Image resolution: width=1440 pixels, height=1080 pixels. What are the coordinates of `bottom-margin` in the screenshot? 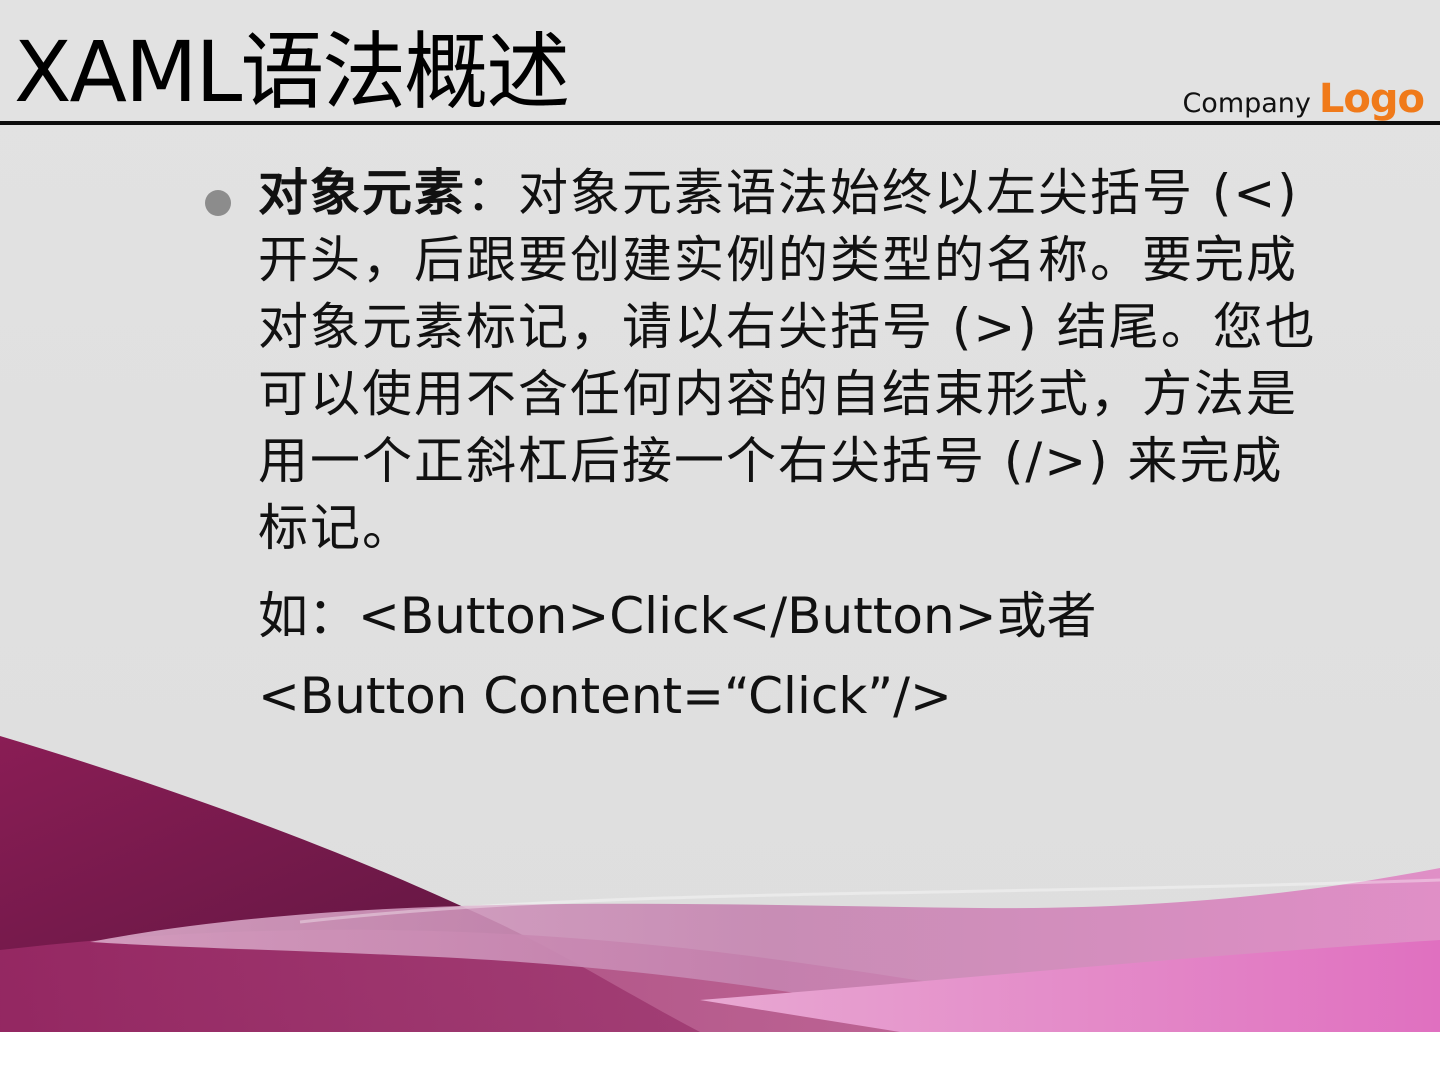 It's located at (720, 1056).